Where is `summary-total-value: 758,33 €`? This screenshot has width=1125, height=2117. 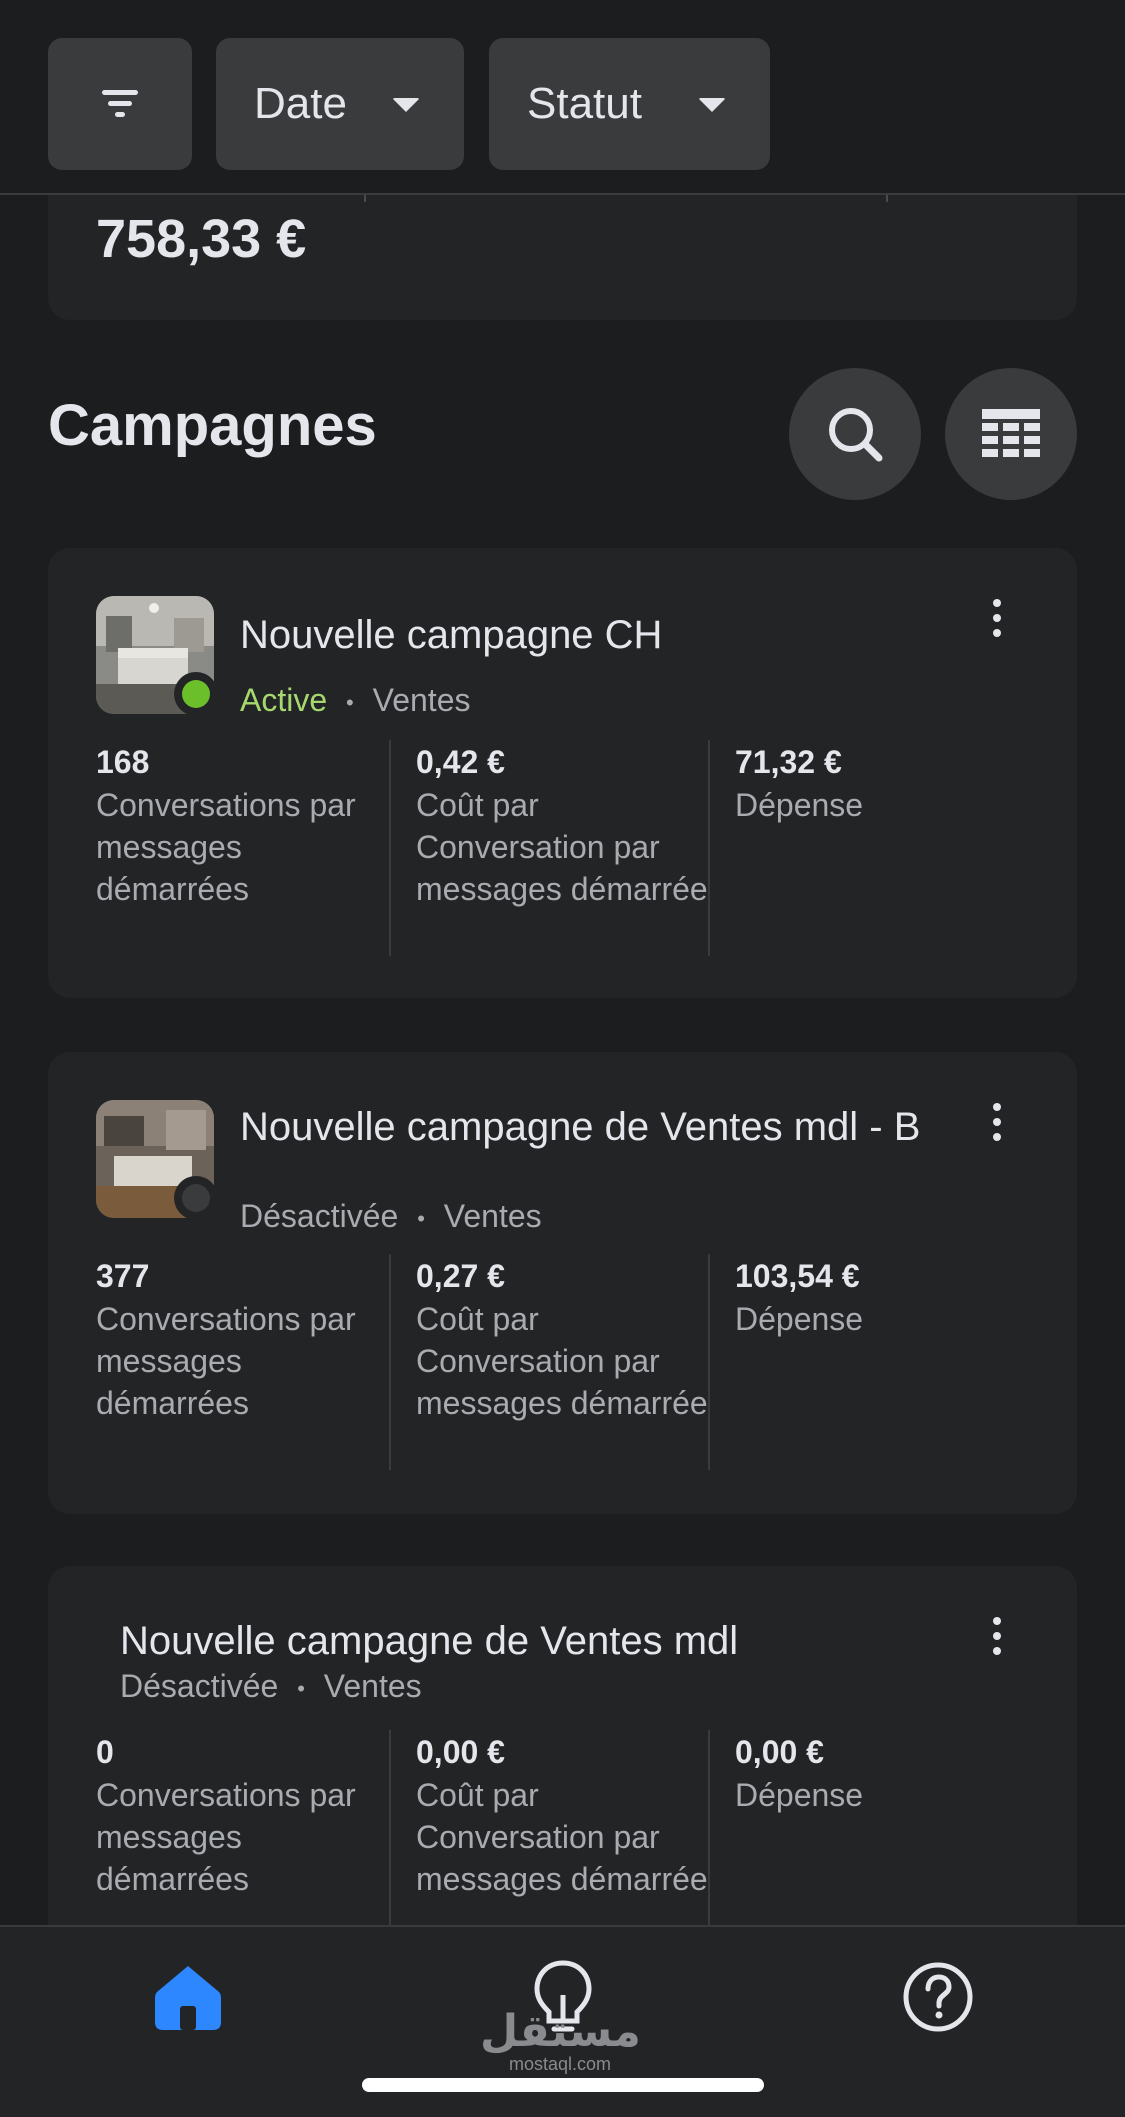
summary-total-value: 758,33 € is located at coordinates (201, 239).